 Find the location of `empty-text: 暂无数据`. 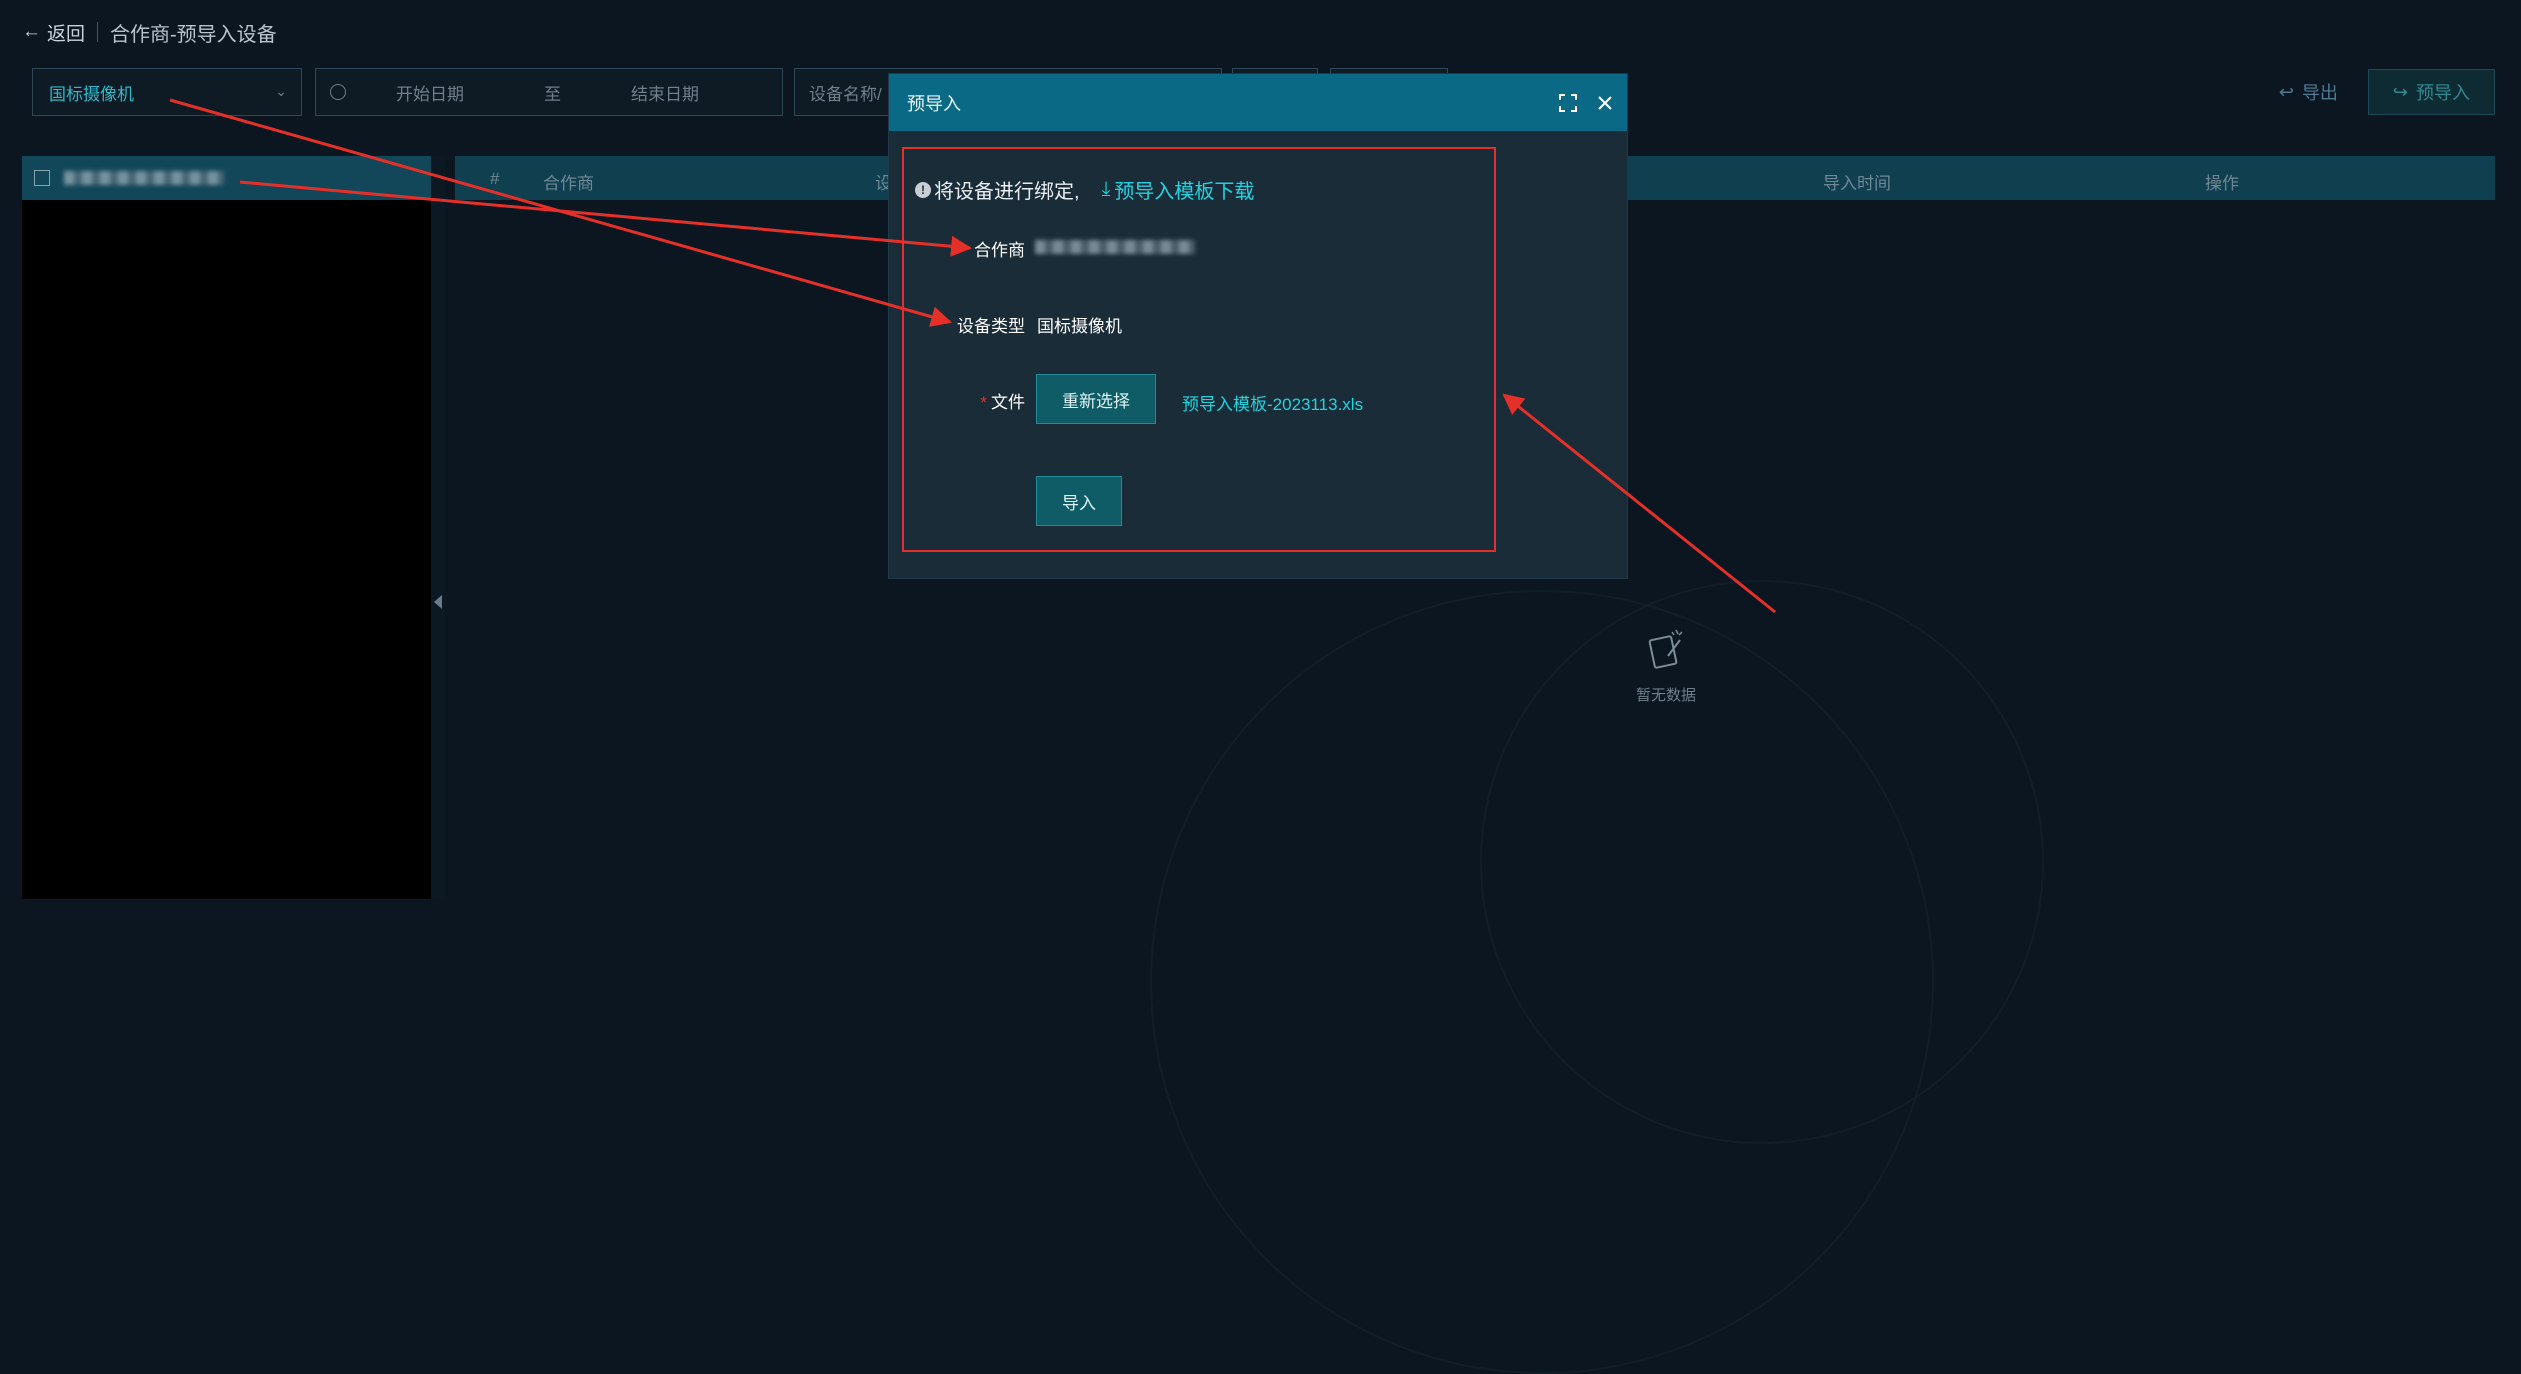

empty-text: 暂无数据 is located at coordinates (1666, 695).